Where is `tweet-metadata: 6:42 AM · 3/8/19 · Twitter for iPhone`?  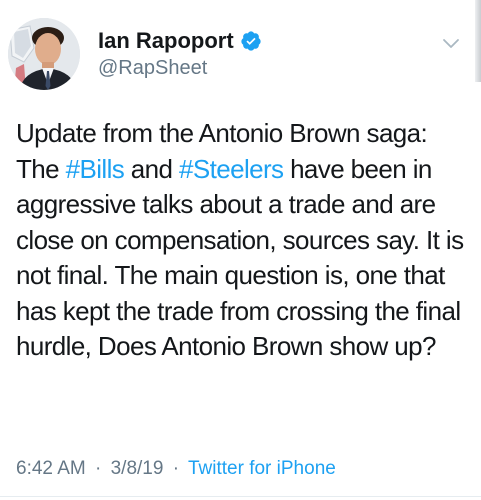
tweet-metadata: 6:42 AM · 3/8/19 · Twitter for iPhone is located at coordinates (176, 469).